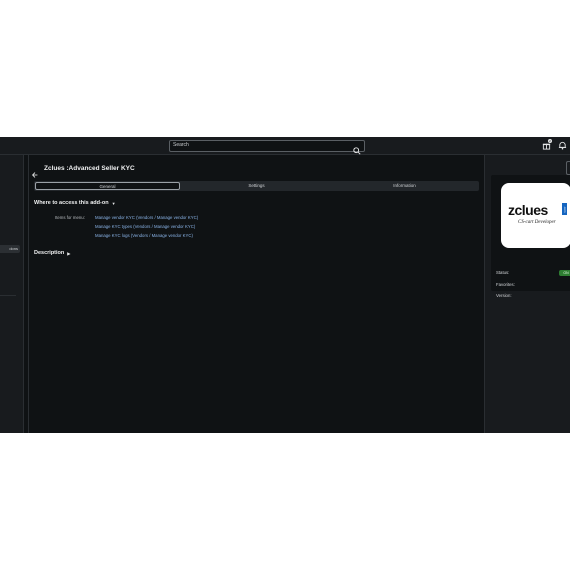 This screenshot has width=570, height=570. I want to click on tab-information: Information, so click(404, 186).